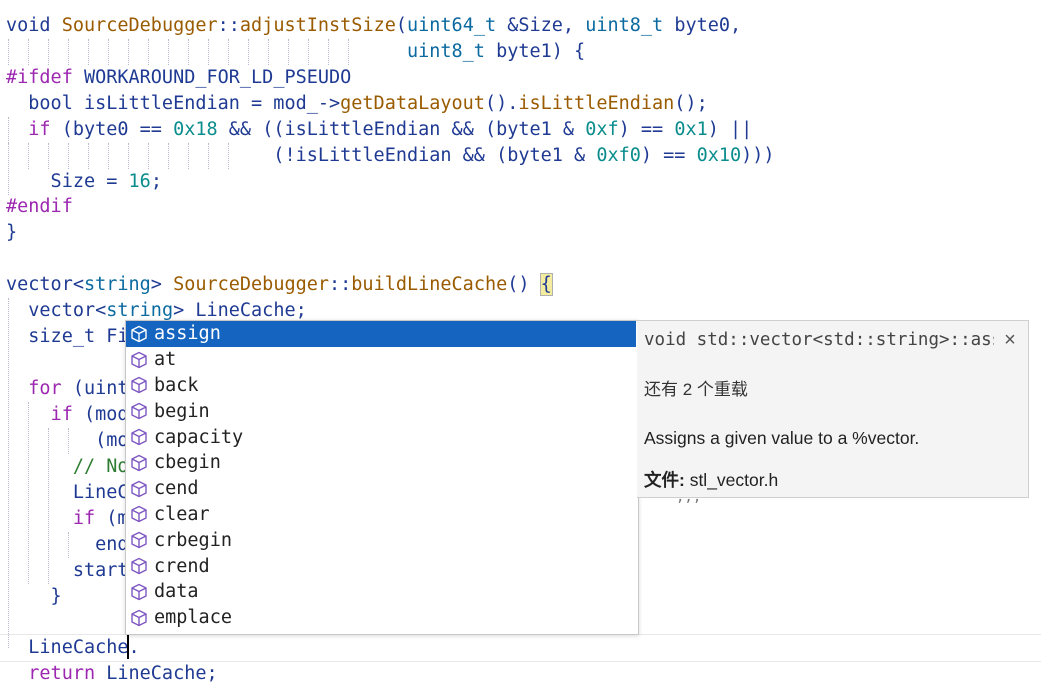  Describe the element at coordinates (381, 463) in the screenshot. I see `completion-item-cbegin: cbegin` at that location.